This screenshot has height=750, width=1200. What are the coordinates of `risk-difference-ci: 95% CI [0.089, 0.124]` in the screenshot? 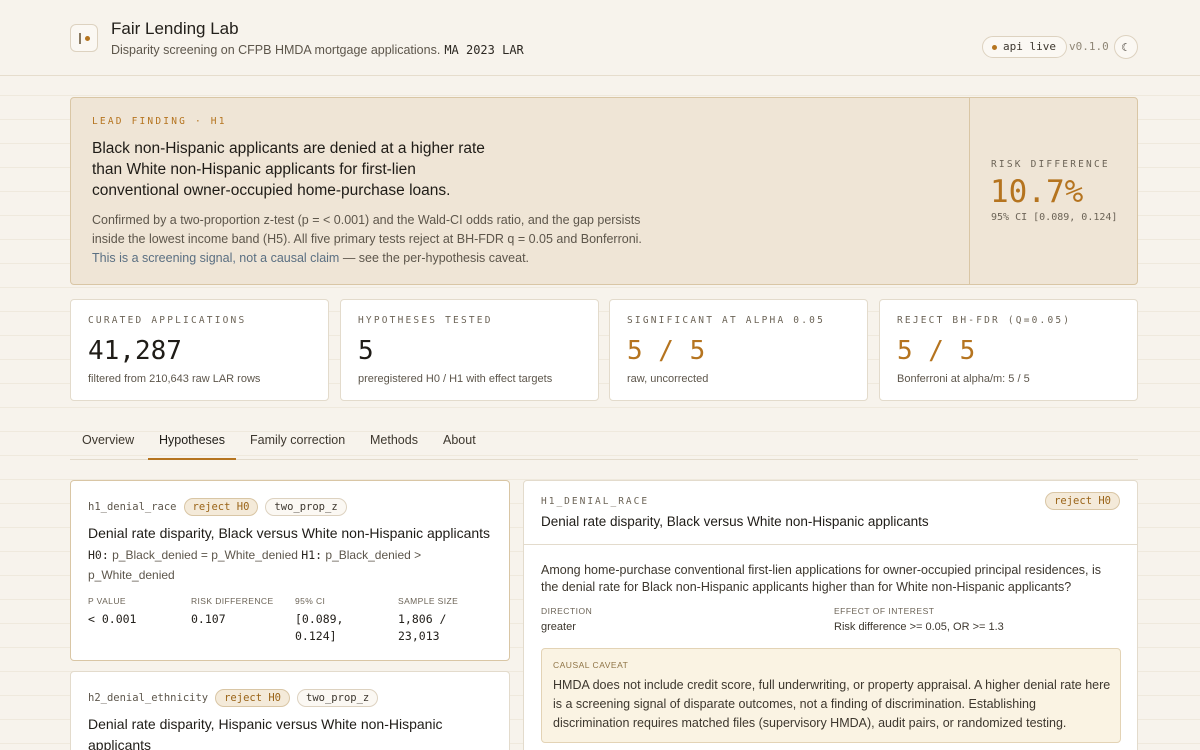 It's located at (1054, 217).